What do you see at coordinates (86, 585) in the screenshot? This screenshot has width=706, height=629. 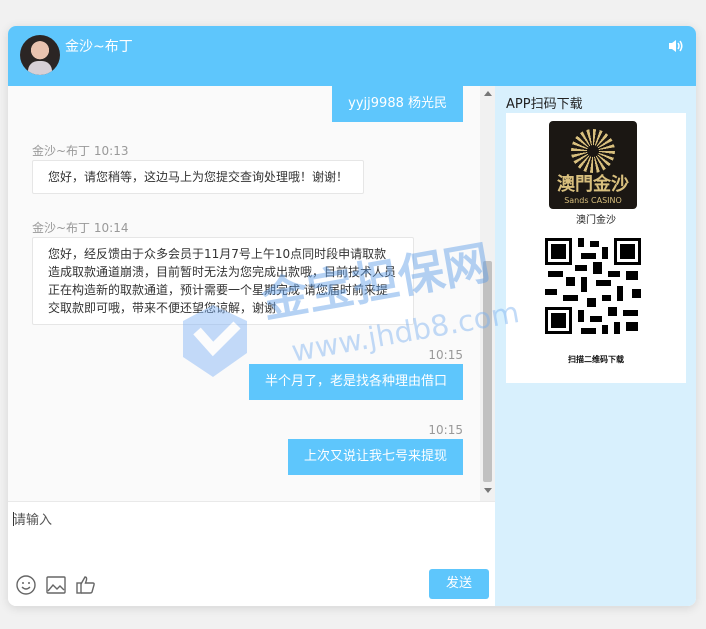 I see `thumbs-up-icon` at bounding box center [86, 585].